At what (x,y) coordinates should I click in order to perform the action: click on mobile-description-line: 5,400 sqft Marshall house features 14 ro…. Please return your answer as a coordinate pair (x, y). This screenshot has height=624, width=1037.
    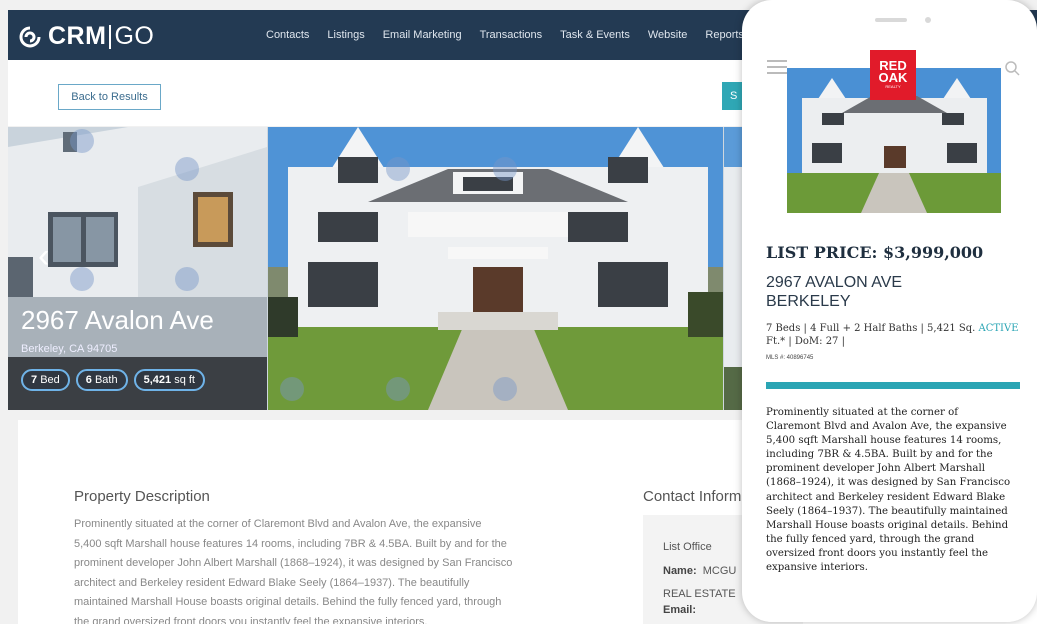
    Looking at the image, I should click on (884, 441).